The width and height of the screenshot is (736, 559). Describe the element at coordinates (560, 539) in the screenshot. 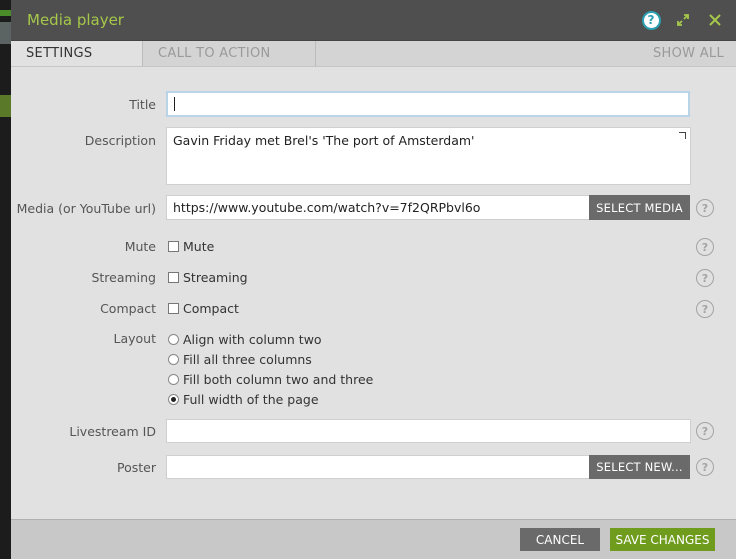

I see `cancel-button: CANCEL` at that location.